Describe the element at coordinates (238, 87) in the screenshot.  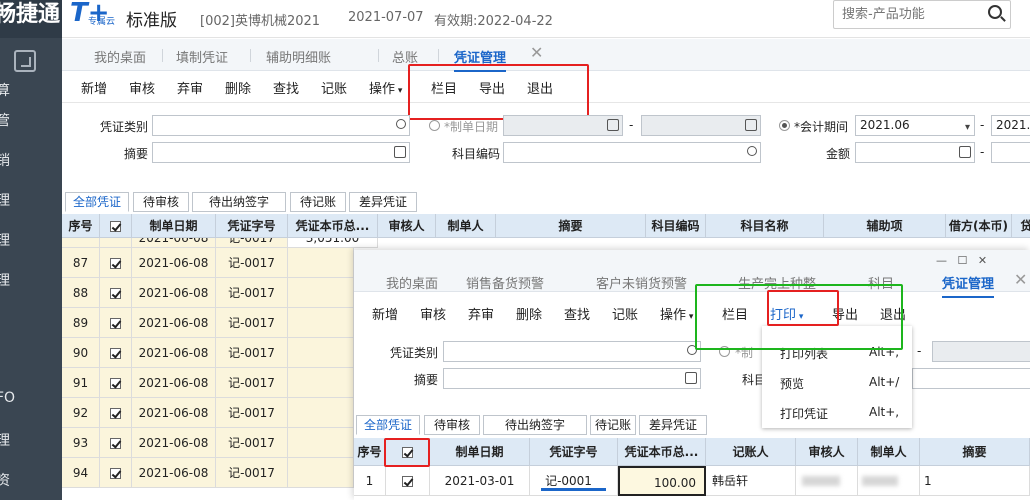
I see `delete-button: 删除` at that location.